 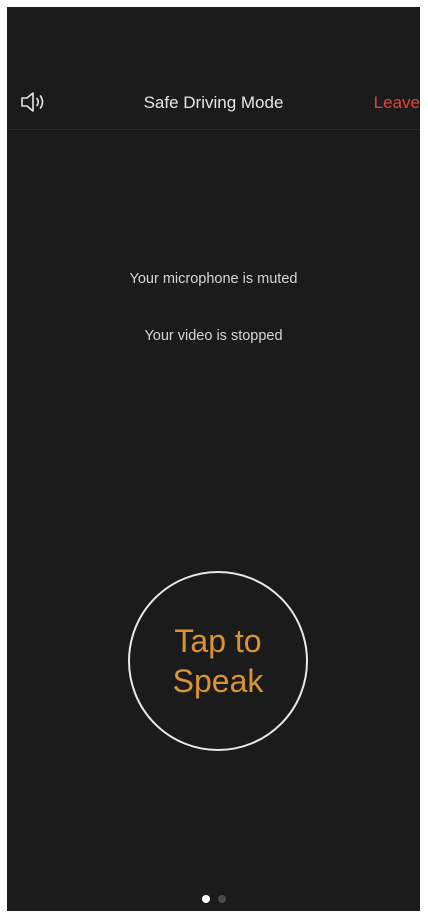 I want to click on page-dot-active, so click(x=205, y=899).